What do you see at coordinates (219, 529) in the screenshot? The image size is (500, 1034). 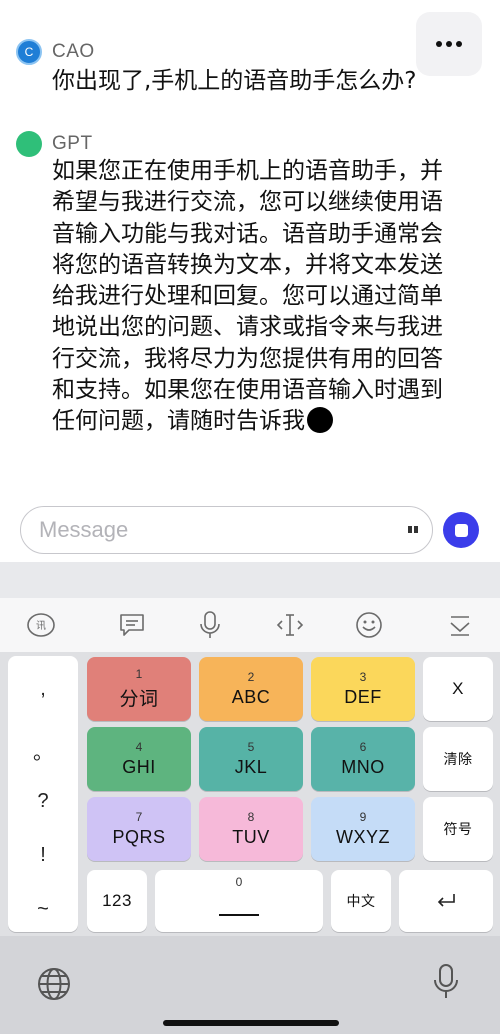 I see `message-input` at bounding box center [219, 529].